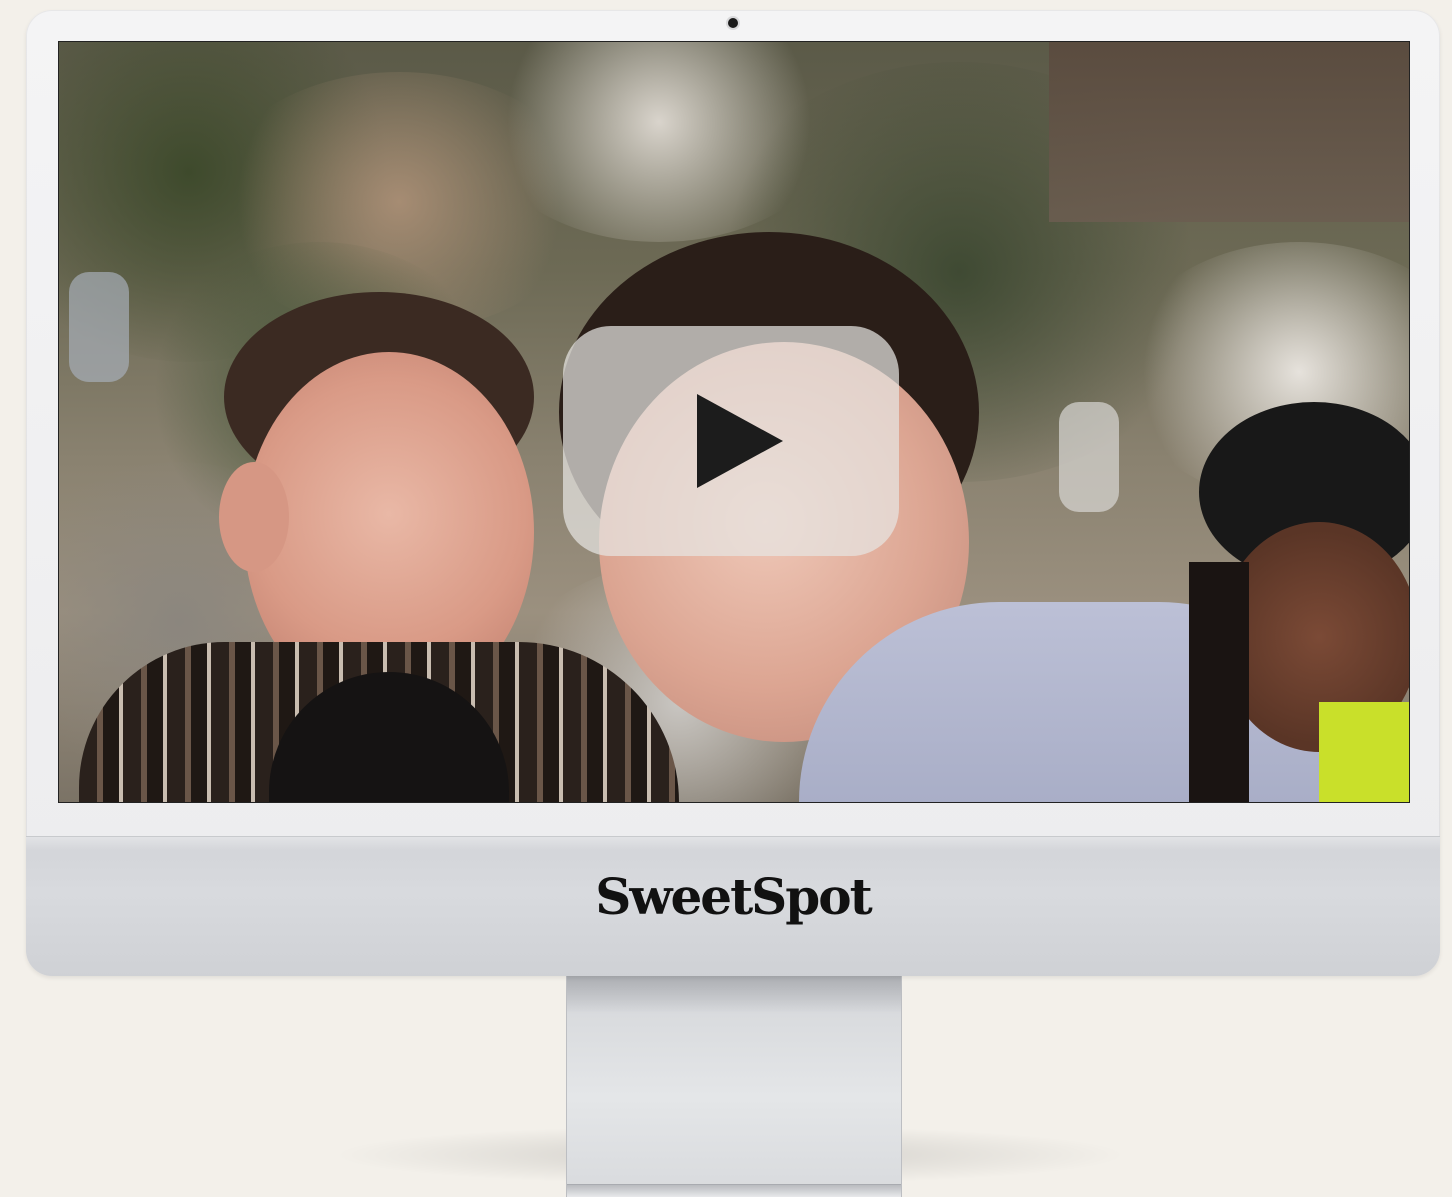  Describe the element at coordinates (734, 1086) in the screenshot. I see `monitor-stand` at that location.